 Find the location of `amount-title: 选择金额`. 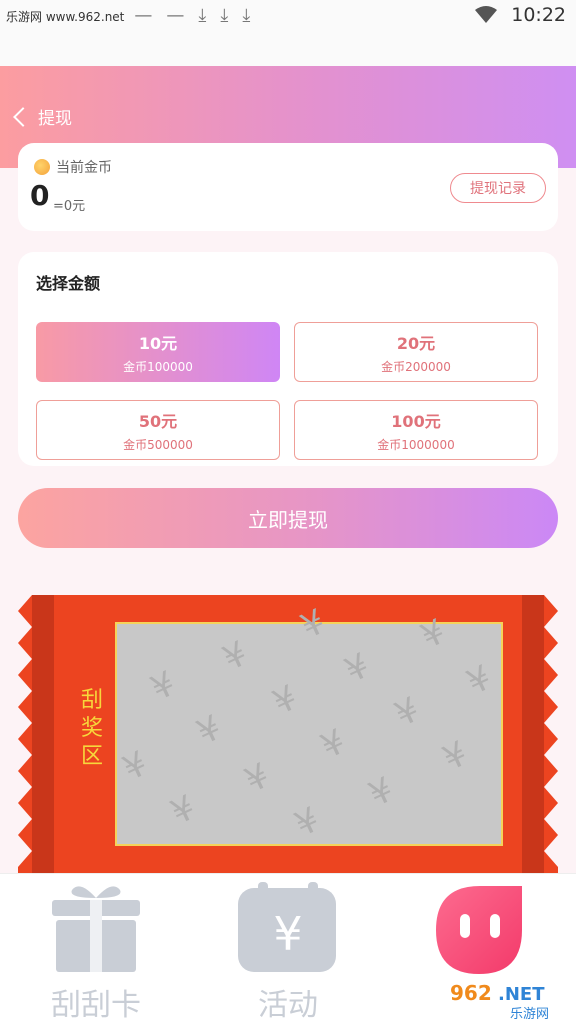

amount-title: 选择金额 is located at coordinates (68, 283).